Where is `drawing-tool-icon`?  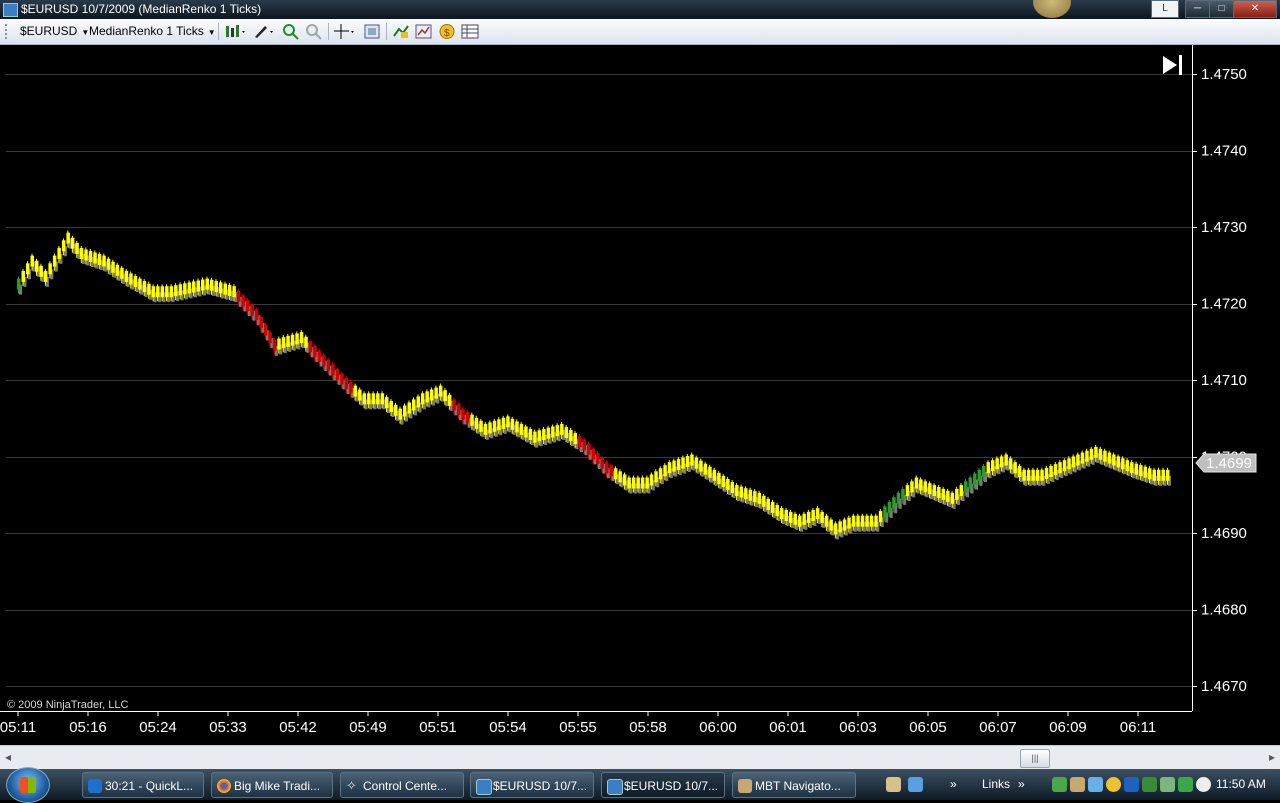
drawing-tool-icon is located at coordinates (264, 31).